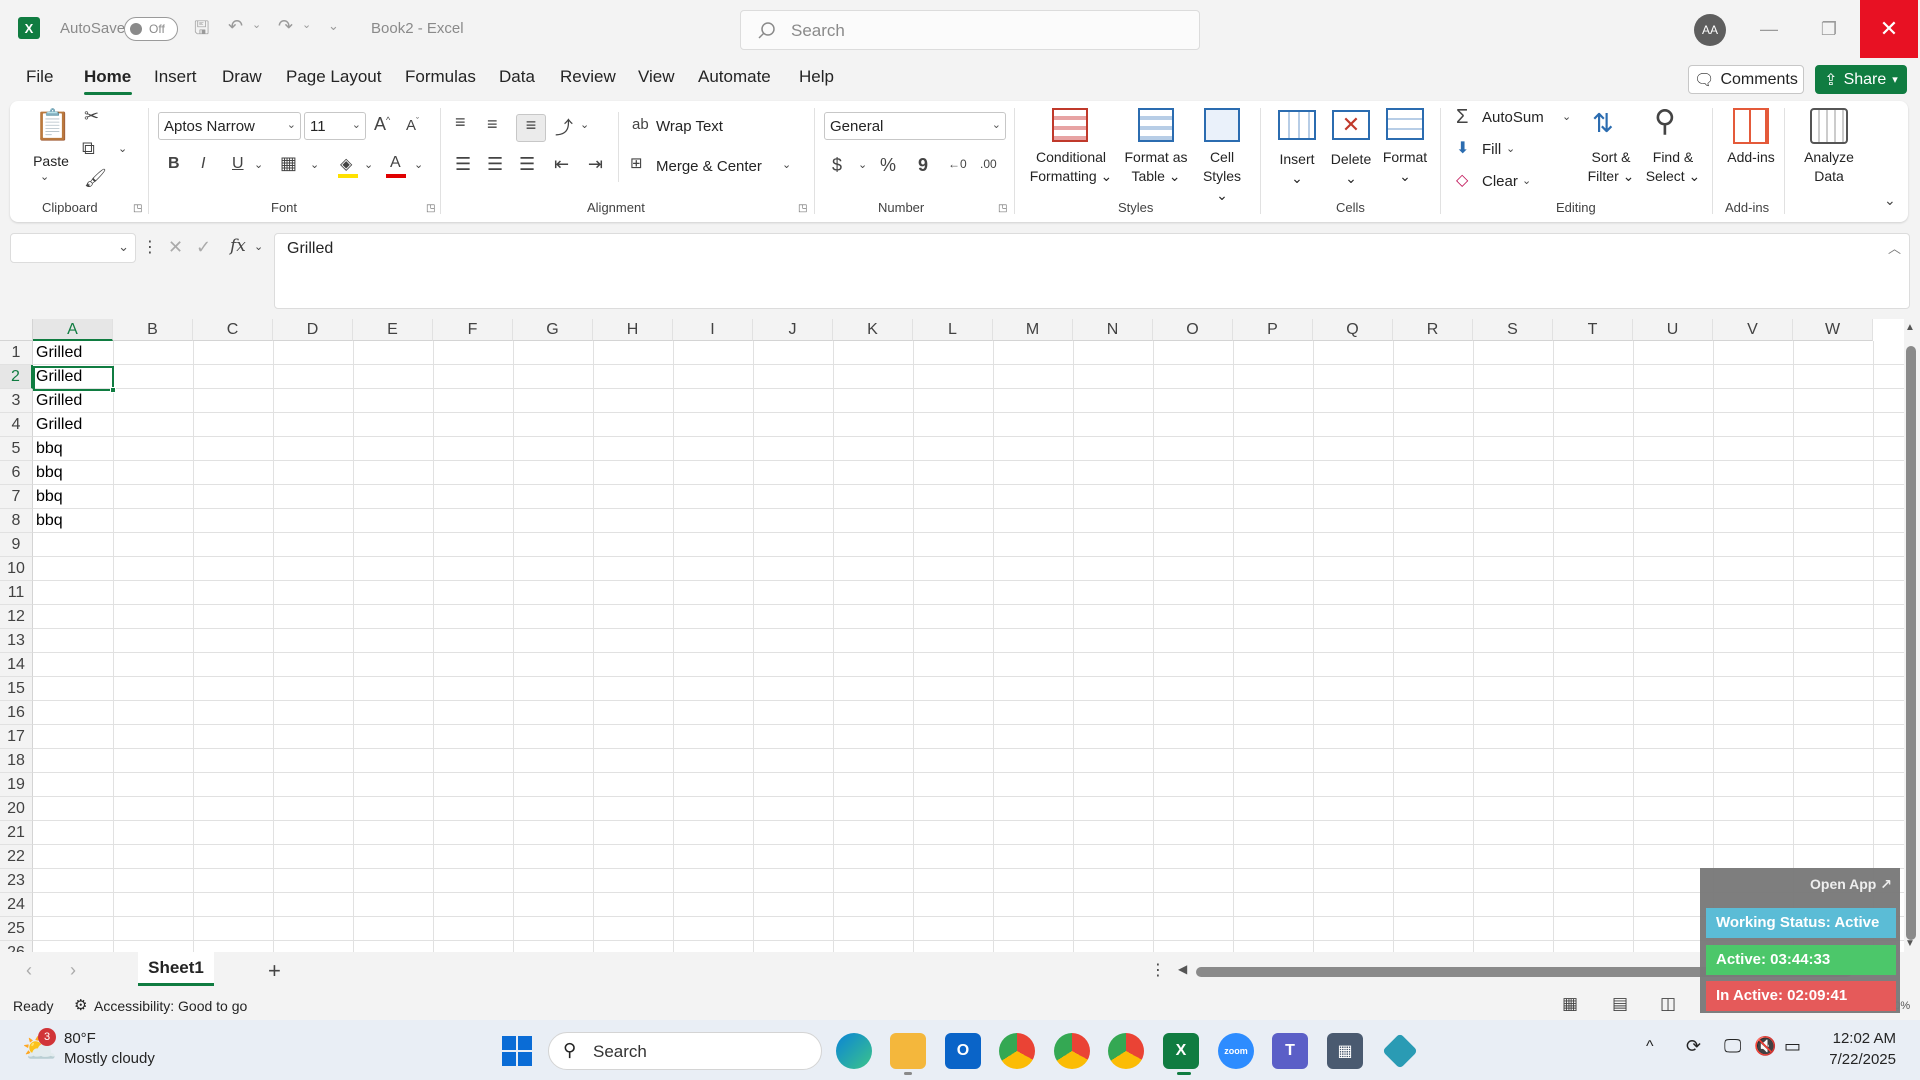  Describe the element at coordinates (656, 77) in the screenshot. I see `menu-view: View` at that location.